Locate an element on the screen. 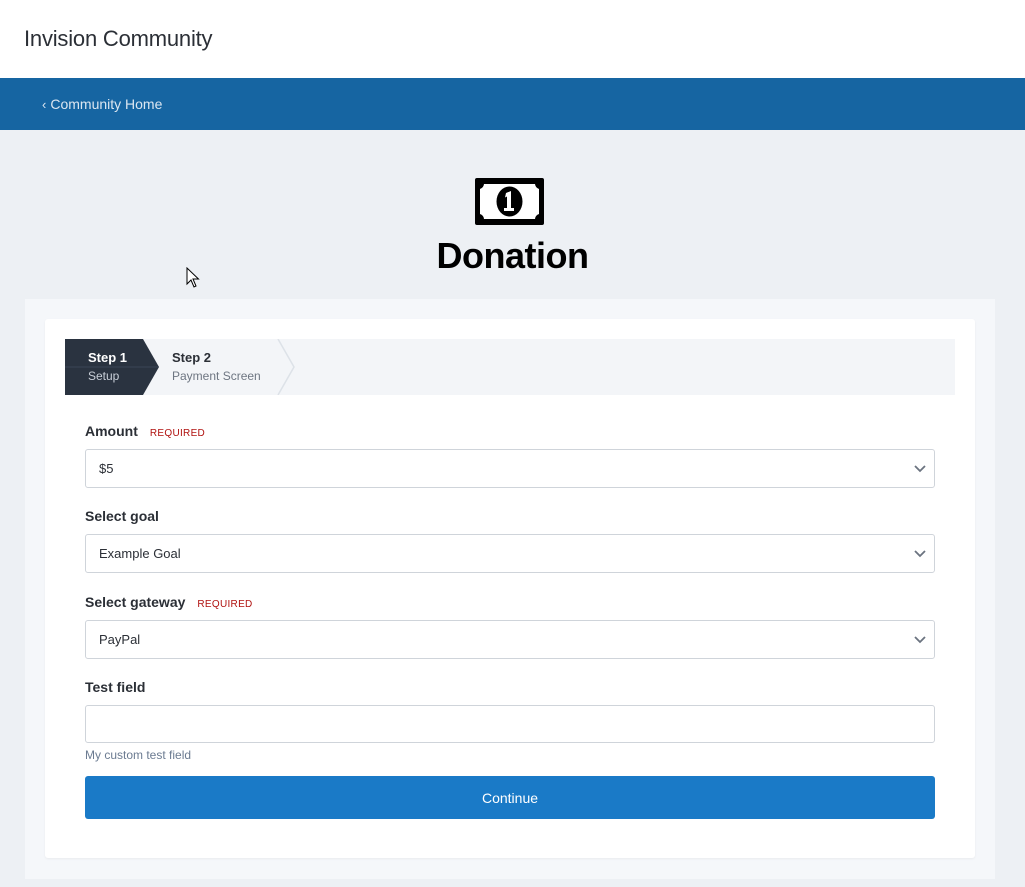 The image size is (1025, 887). step-1-sub: Setup is located at coordinates (104, 376).